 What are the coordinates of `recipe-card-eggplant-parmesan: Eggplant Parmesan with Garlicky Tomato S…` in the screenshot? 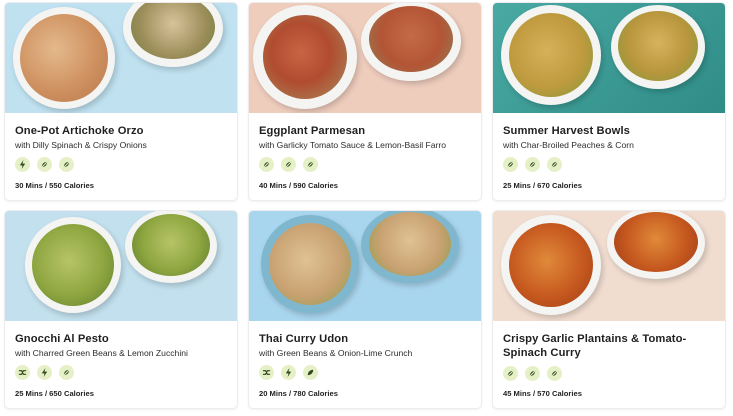 It's located at (365, 101).